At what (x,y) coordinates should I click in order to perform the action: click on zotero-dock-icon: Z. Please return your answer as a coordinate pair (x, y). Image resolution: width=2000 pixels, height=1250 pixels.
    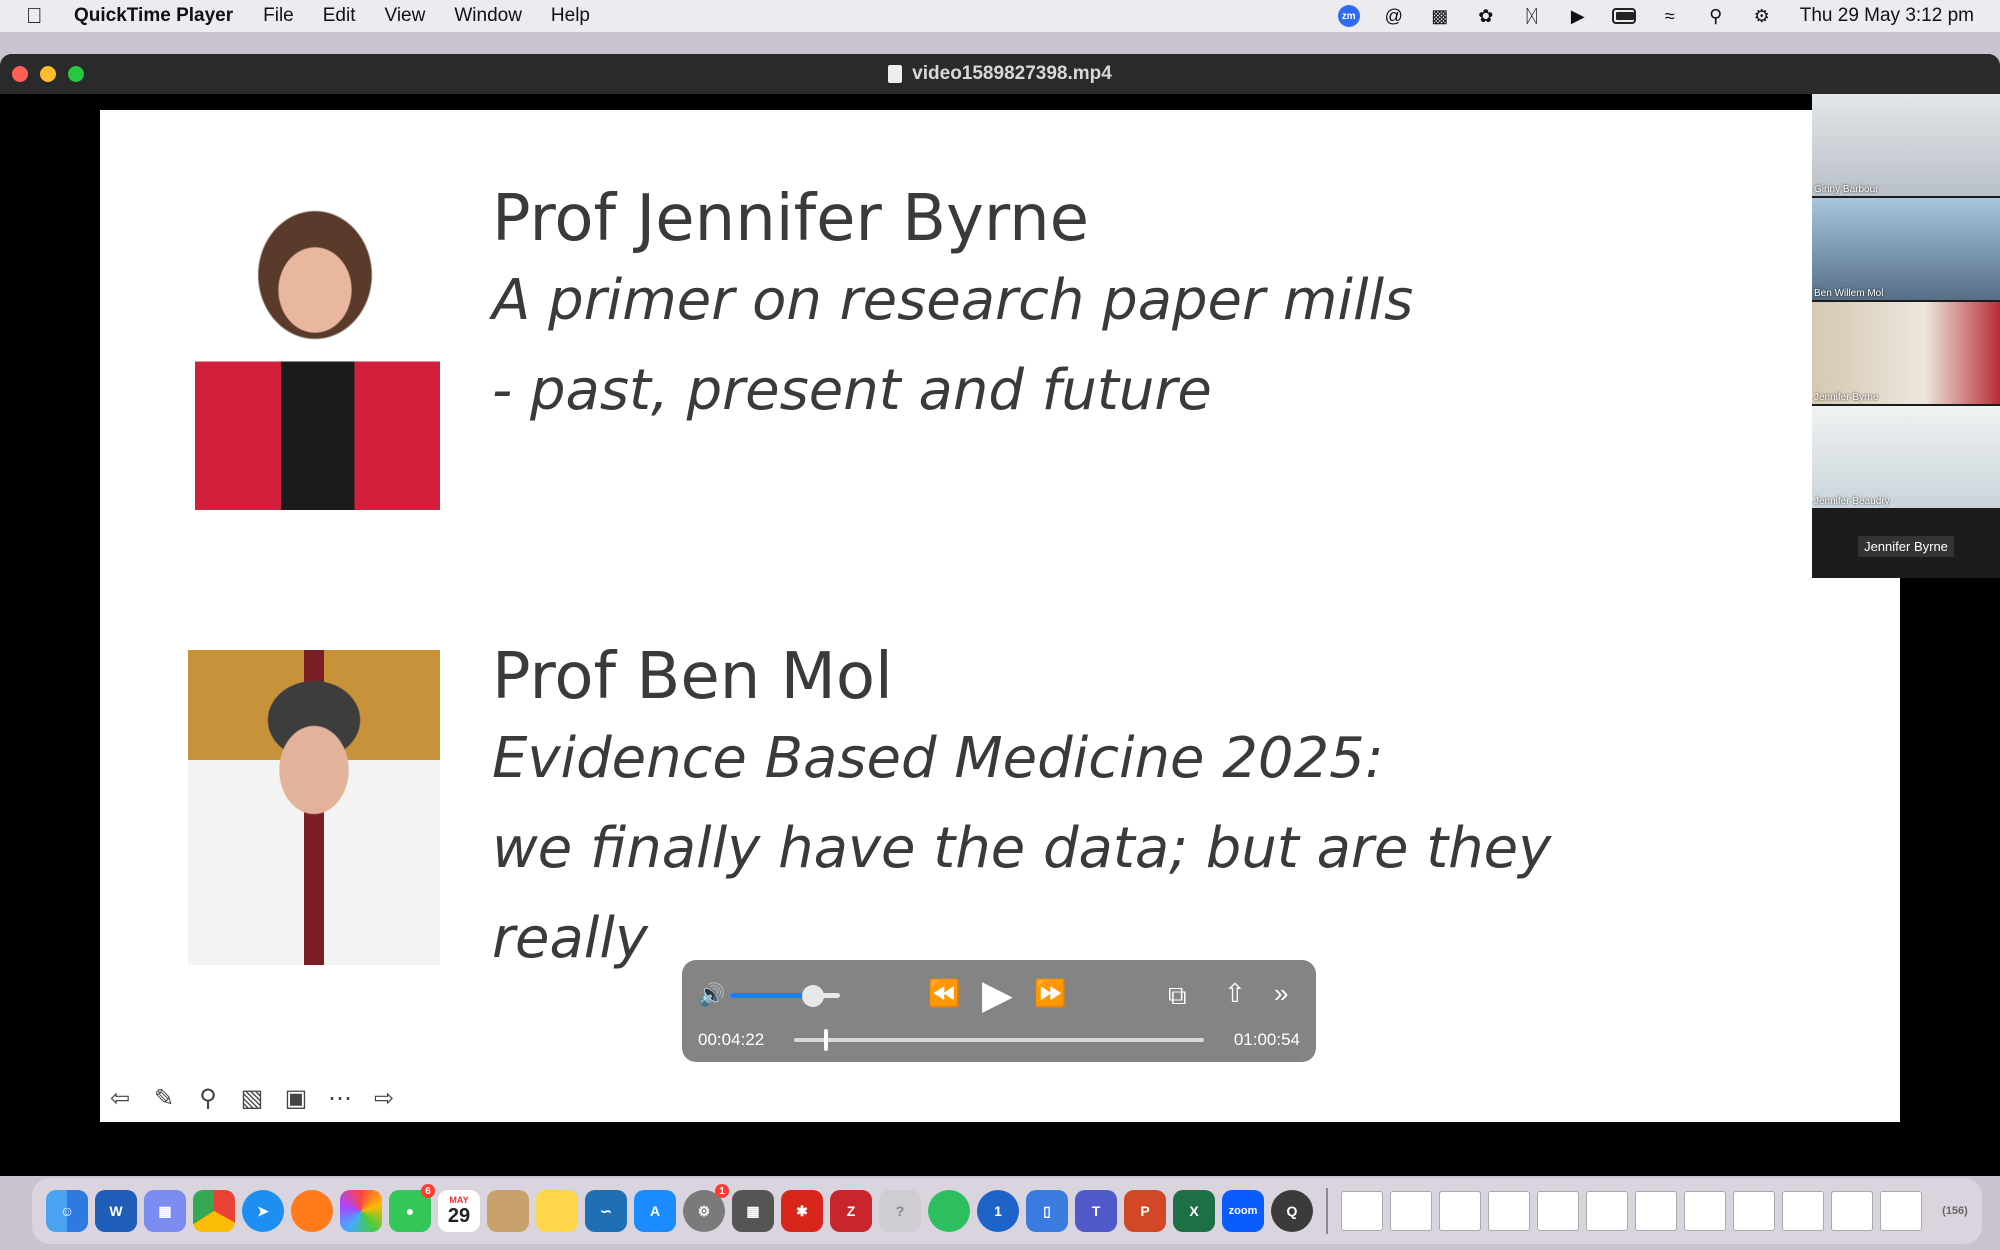
    Looking at the image, I should click on (851, 1211).